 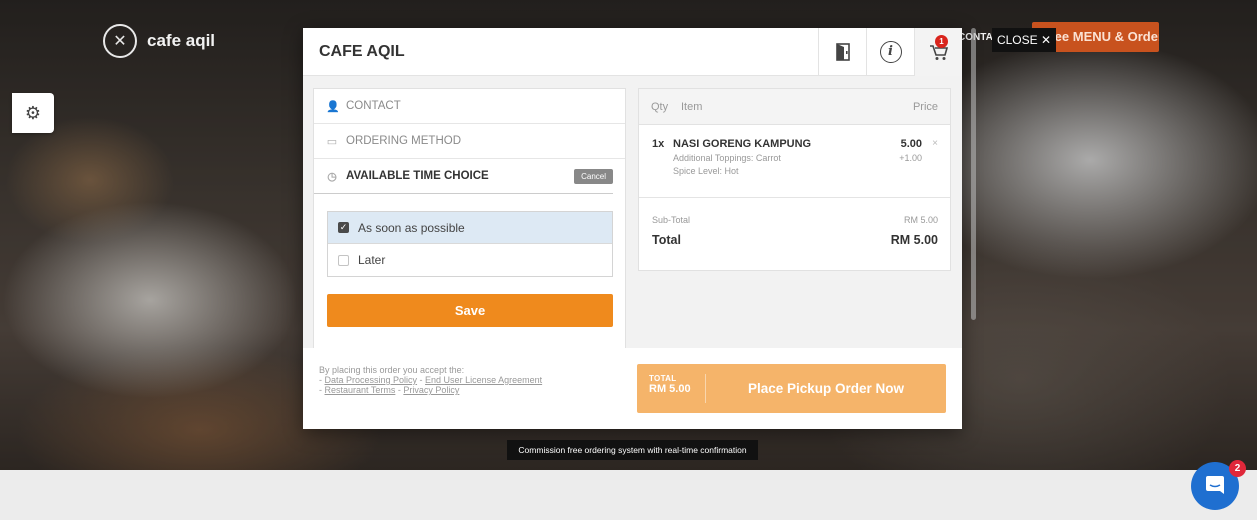 I want to click on scrollbar, so click(x=973, y=174).